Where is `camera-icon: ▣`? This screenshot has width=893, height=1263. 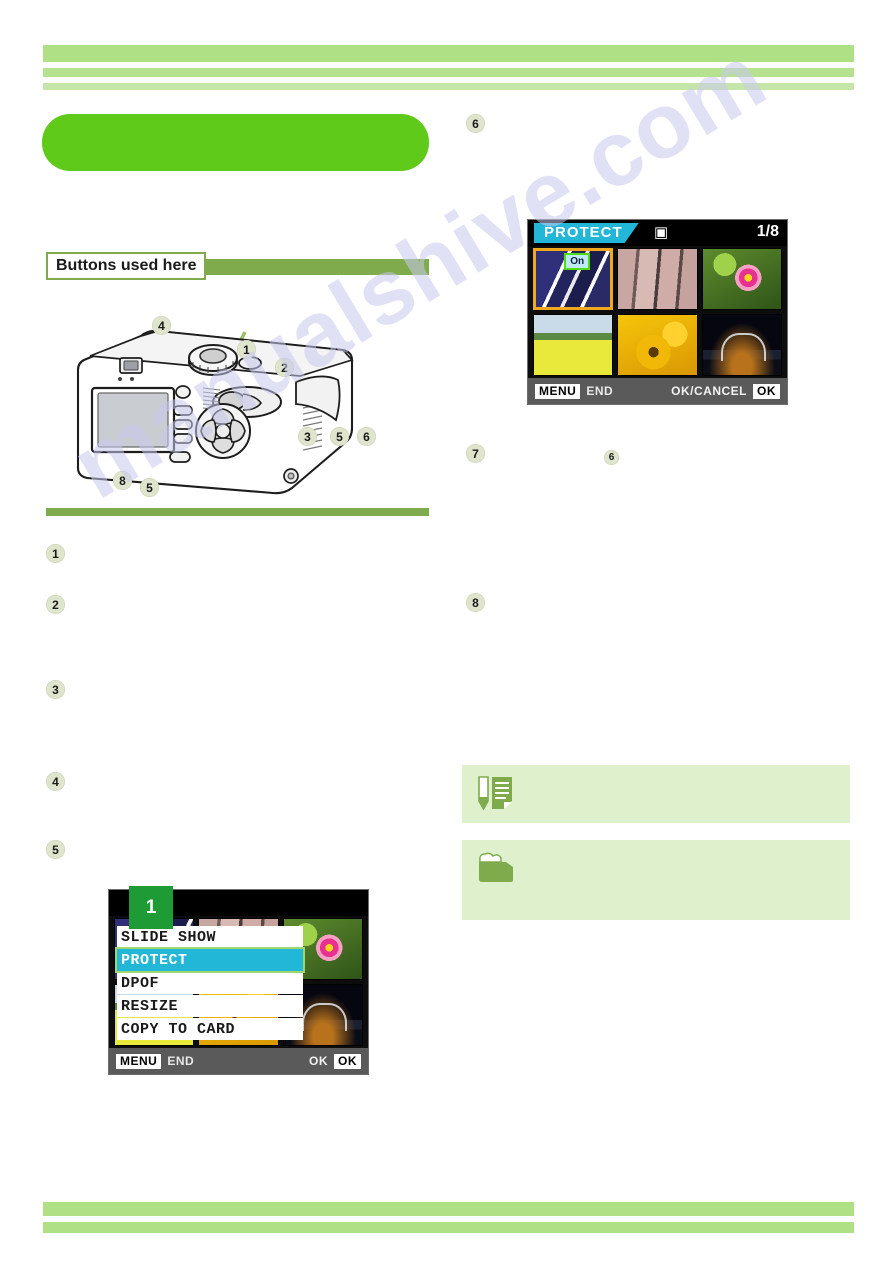 camera-icon: ▣ is located at coordinates (661, 232).